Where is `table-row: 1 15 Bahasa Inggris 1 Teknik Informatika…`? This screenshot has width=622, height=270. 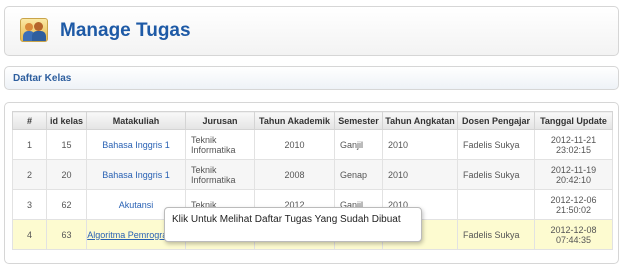
table-row: 1 15 Bahasa Inggris 1 Teknik Informatika… is located at coordinates (312, 144).